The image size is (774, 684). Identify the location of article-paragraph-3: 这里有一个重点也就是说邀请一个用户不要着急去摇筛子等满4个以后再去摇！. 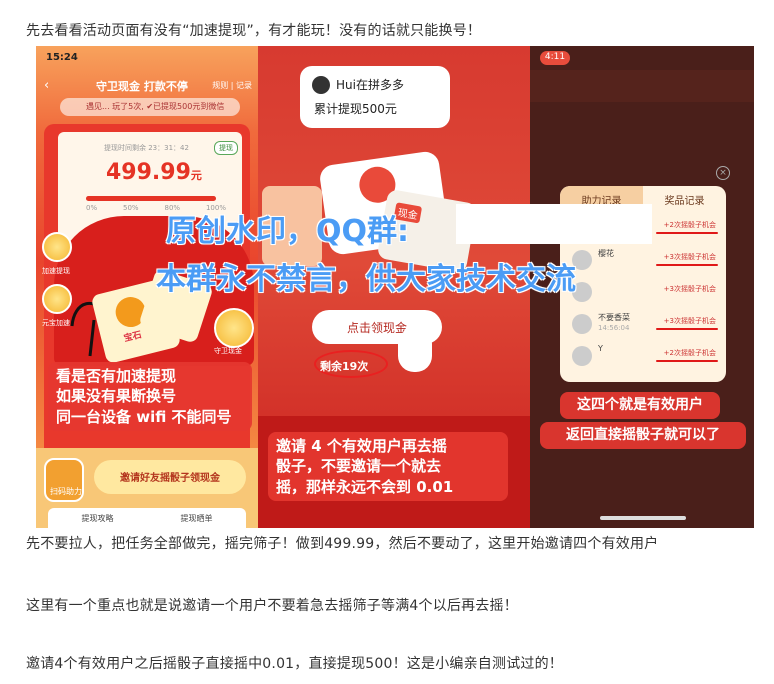
(272, 606).